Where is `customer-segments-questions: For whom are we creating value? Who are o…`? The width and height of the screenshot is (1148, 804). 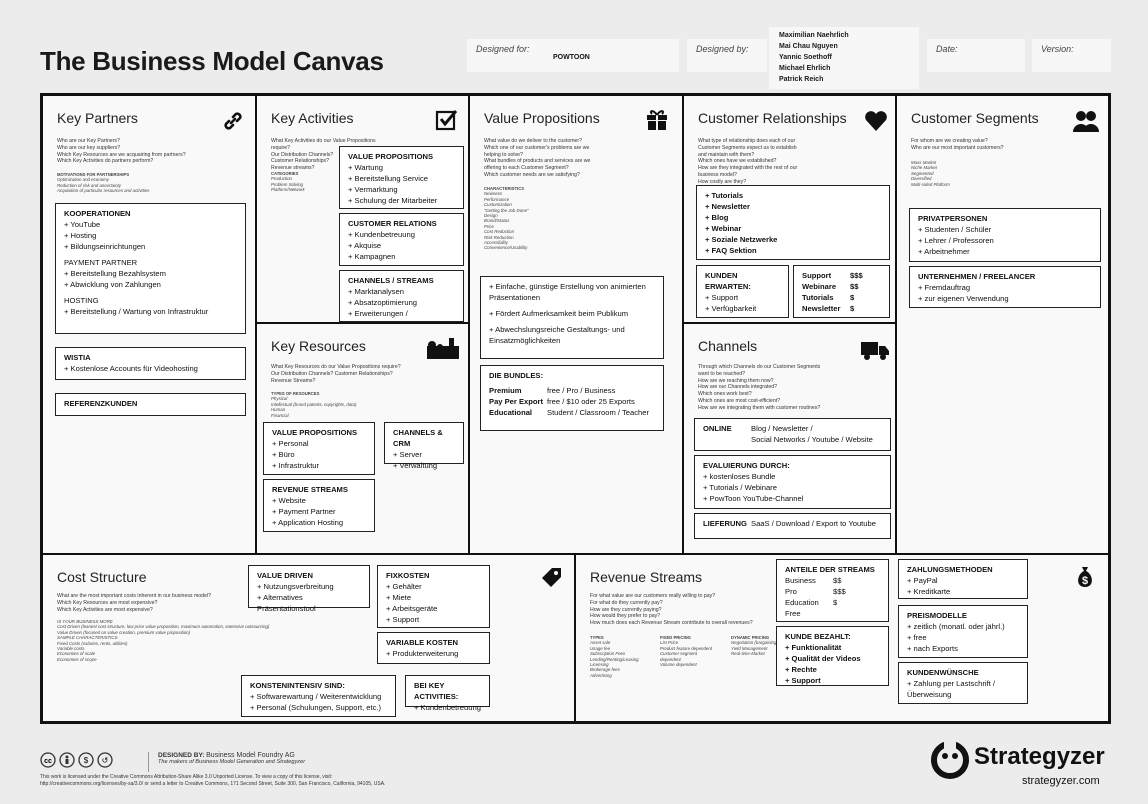 customer-segments-questions: For whom are we creating value? Who are o… is located at coordinates (991, 145).